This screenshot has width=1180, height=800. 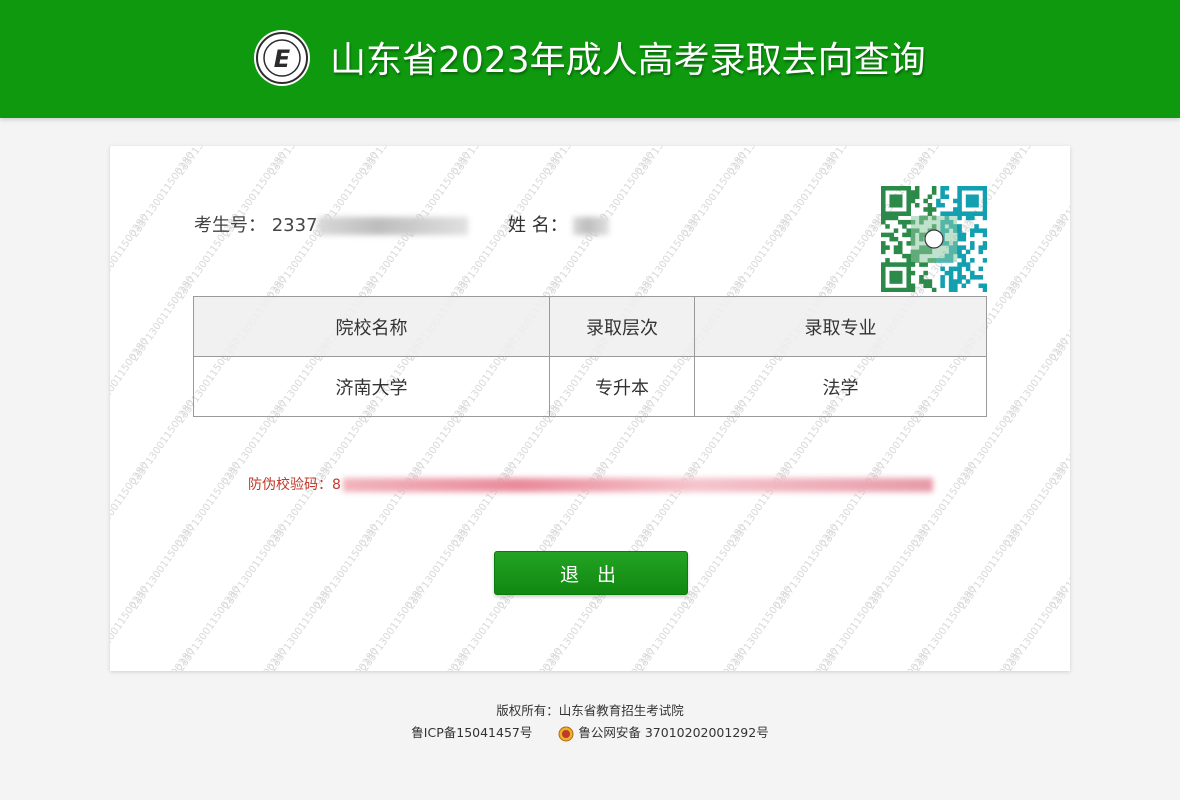 What do you see at coordinates (934, 239) in the screenshot?
I see `qr-code-icon` at bounding box center [934, 239].